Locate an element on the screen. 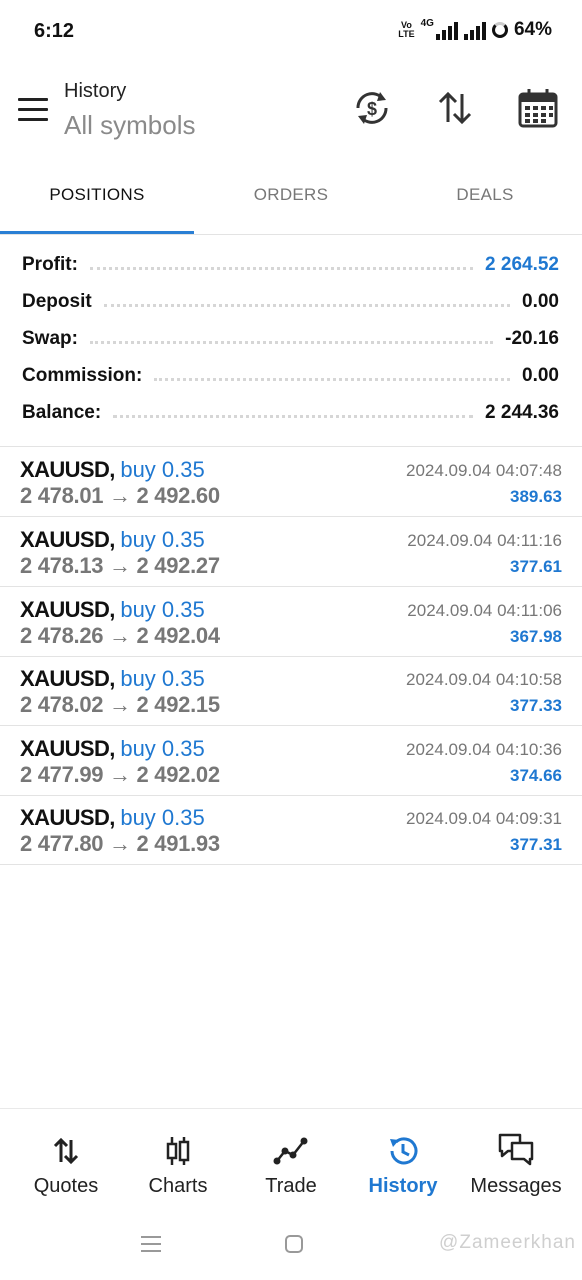  currency-sync-icon: $ is located at coordinates (372, 108).